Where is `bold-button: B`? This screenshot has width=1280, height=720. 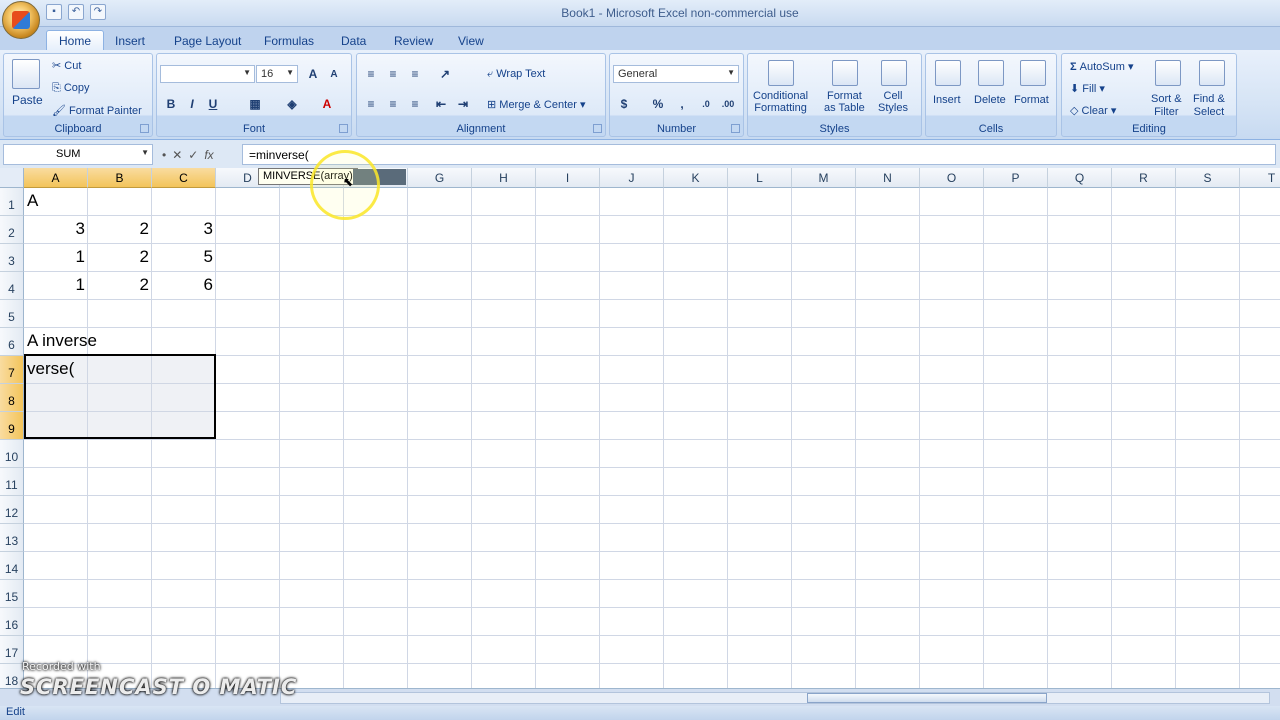 bold-button: B is located at coordinates (171, 104).